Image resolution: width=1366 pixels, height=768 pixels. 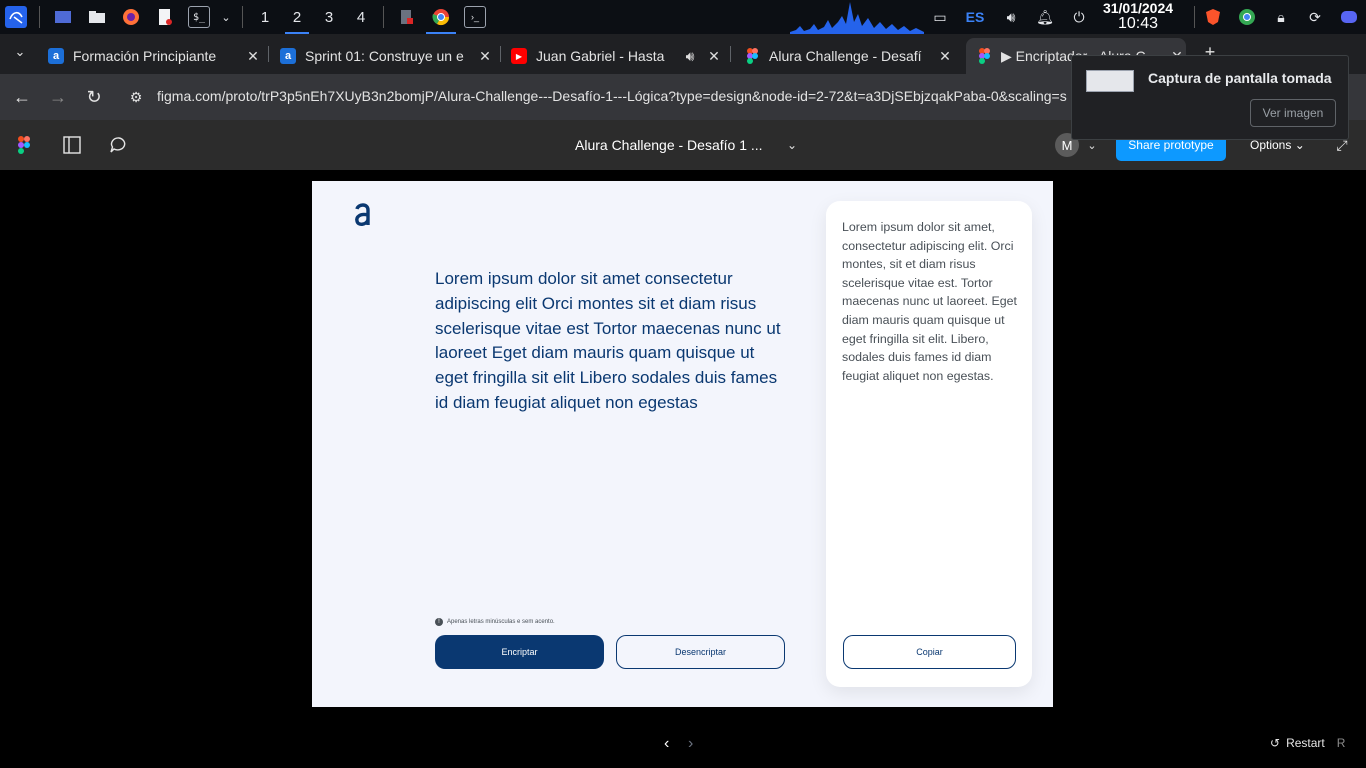 I want to click on restart-label: Restart, so click(x=1305, y=743).